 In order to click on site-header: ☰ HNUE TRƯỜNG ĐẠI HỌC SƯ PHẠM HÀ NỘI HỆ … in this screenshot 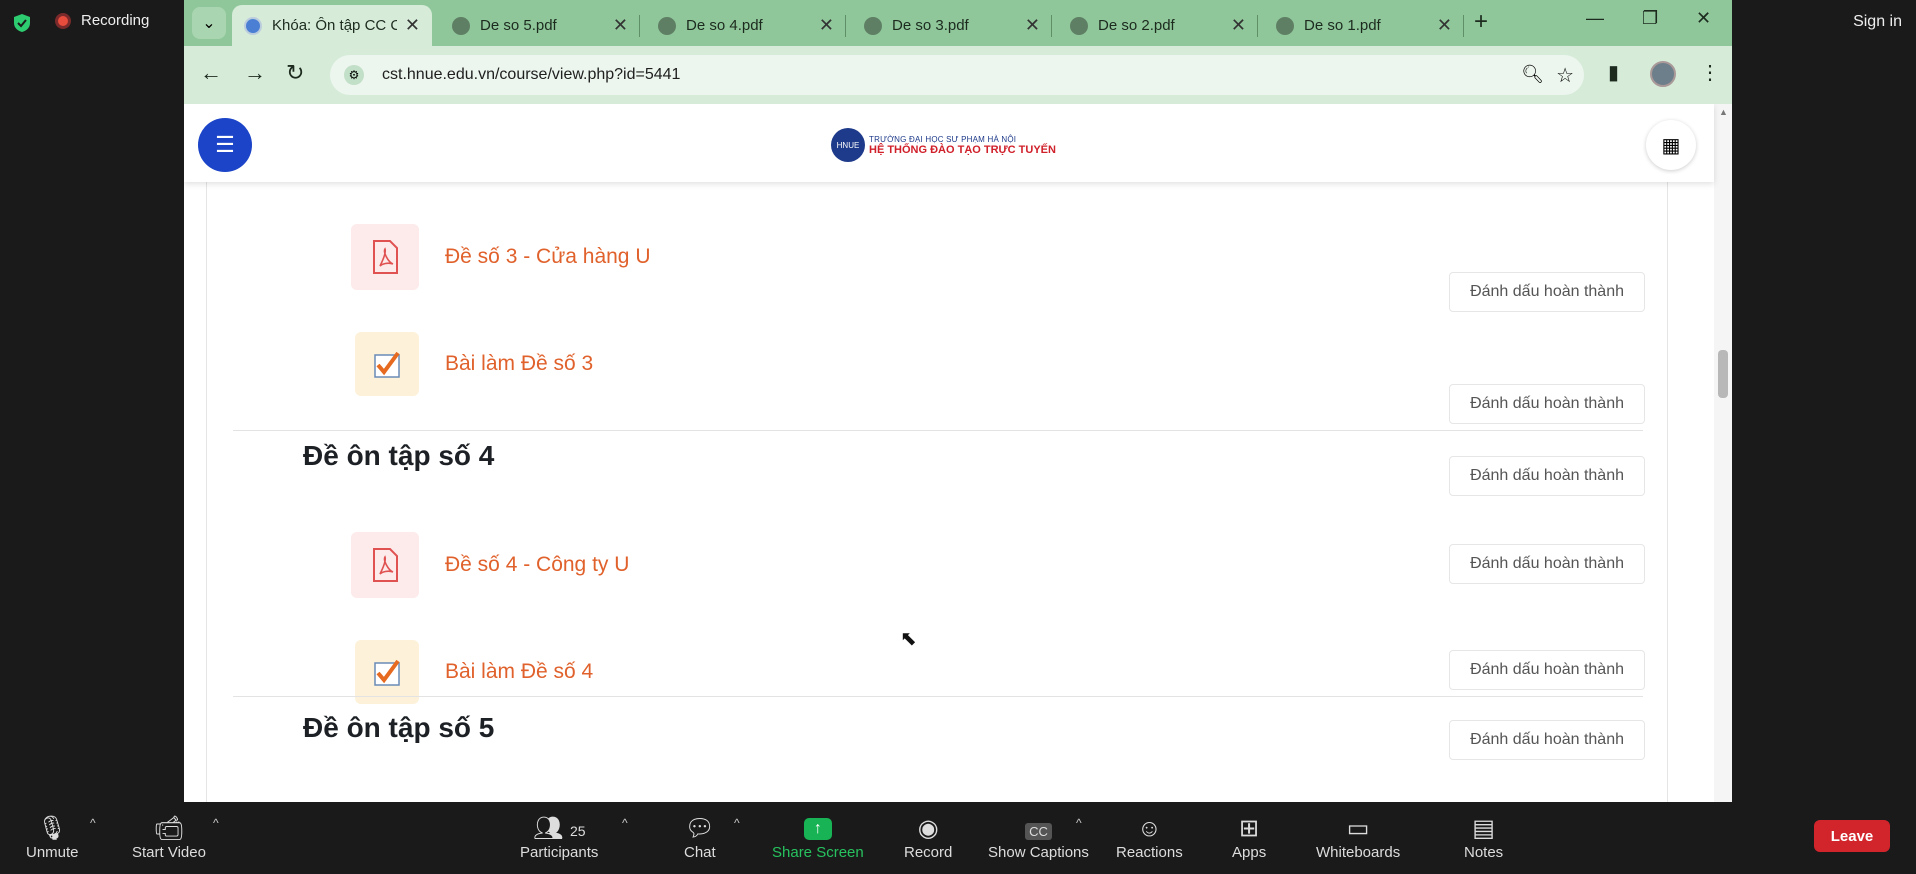, I will do `click(949, 143)`.